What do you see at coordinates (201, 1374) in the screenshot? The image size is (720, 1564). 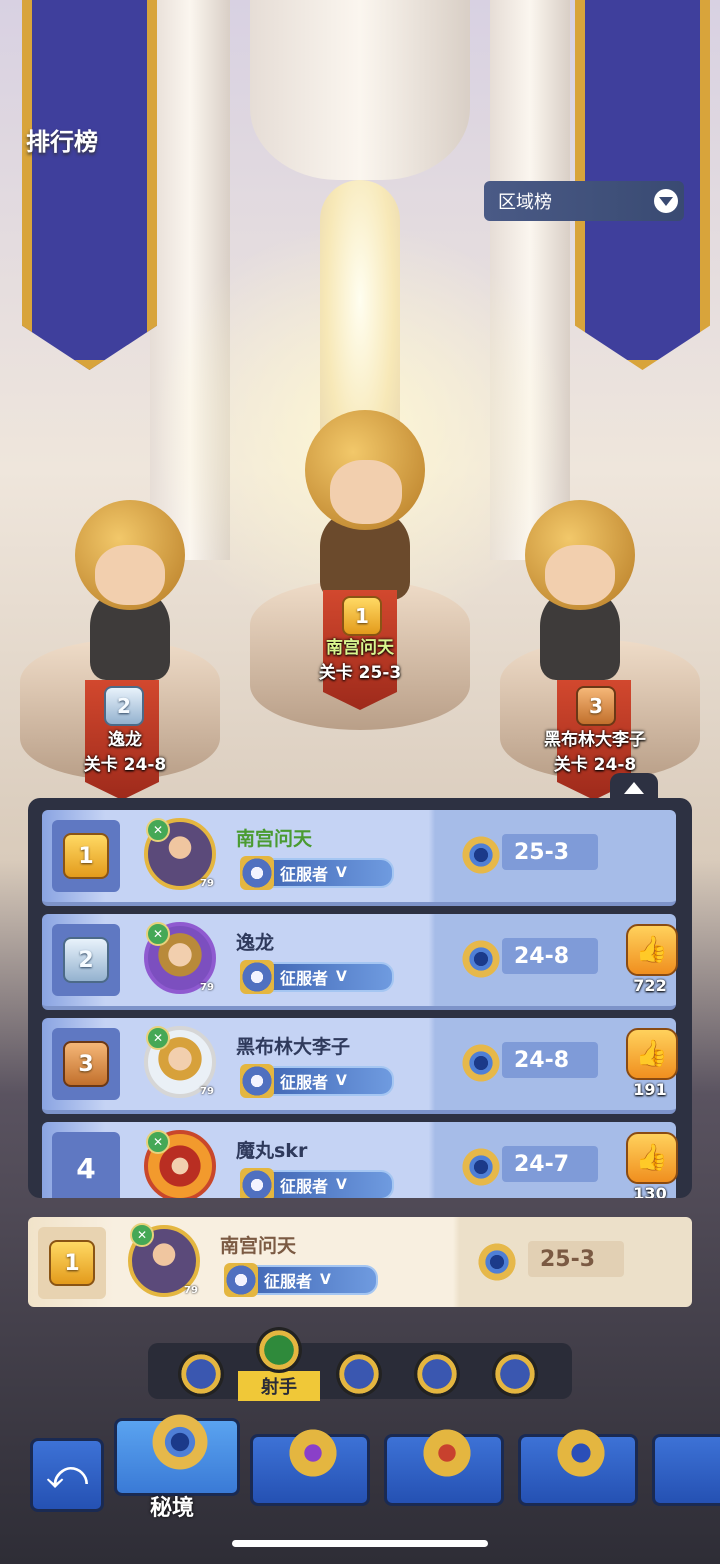 I see `warrior-tab-icon` at bounding box center [201, 1374].